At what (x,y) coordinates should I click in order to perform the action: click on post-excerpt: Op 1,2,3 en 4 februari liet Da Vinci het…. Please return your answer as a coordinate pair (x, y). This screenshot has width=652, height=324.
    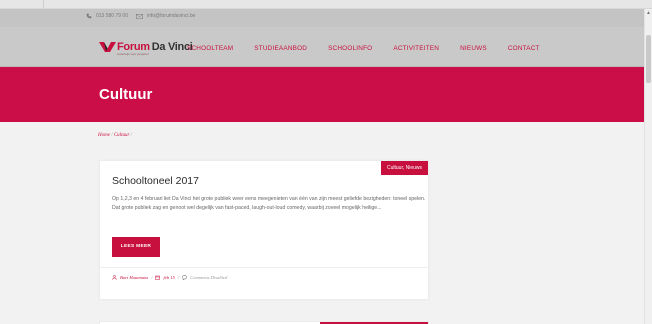
    Looking at the image, I should click on (269, 203).